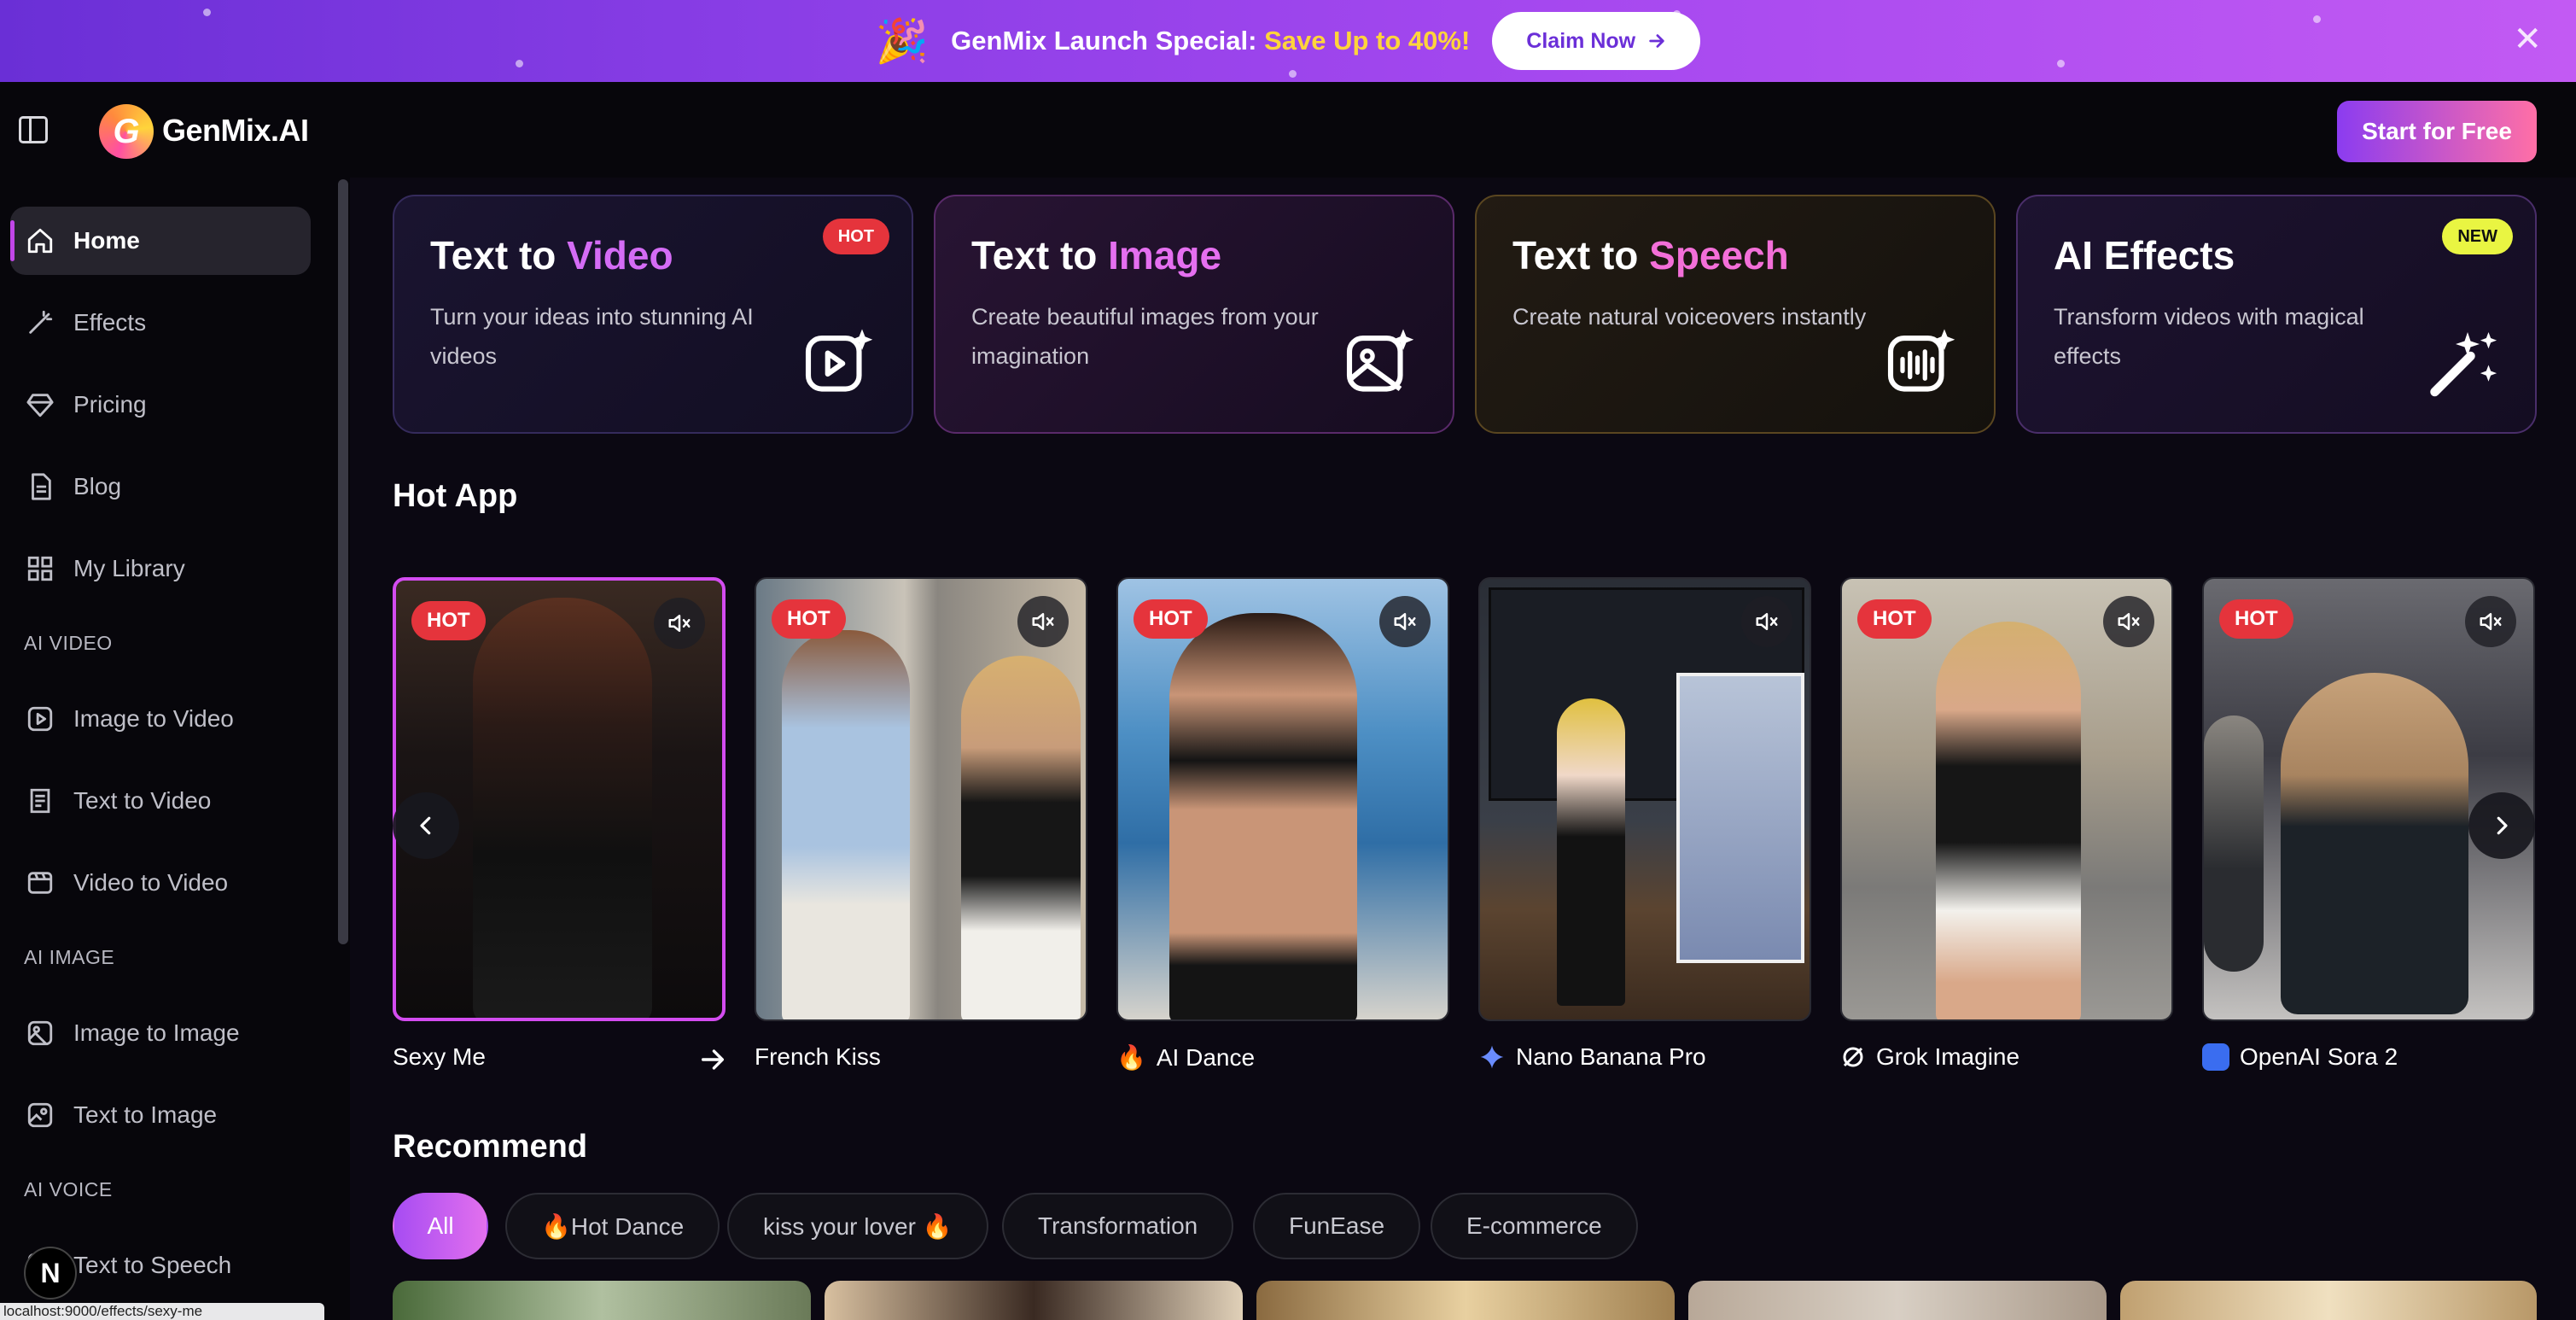 The width and height of the screenshot is (2576, 1320). What do you see at coordinates (126, 131) in the screenshot?
I see `logo-icon: G` at bounding box center [126, 131].